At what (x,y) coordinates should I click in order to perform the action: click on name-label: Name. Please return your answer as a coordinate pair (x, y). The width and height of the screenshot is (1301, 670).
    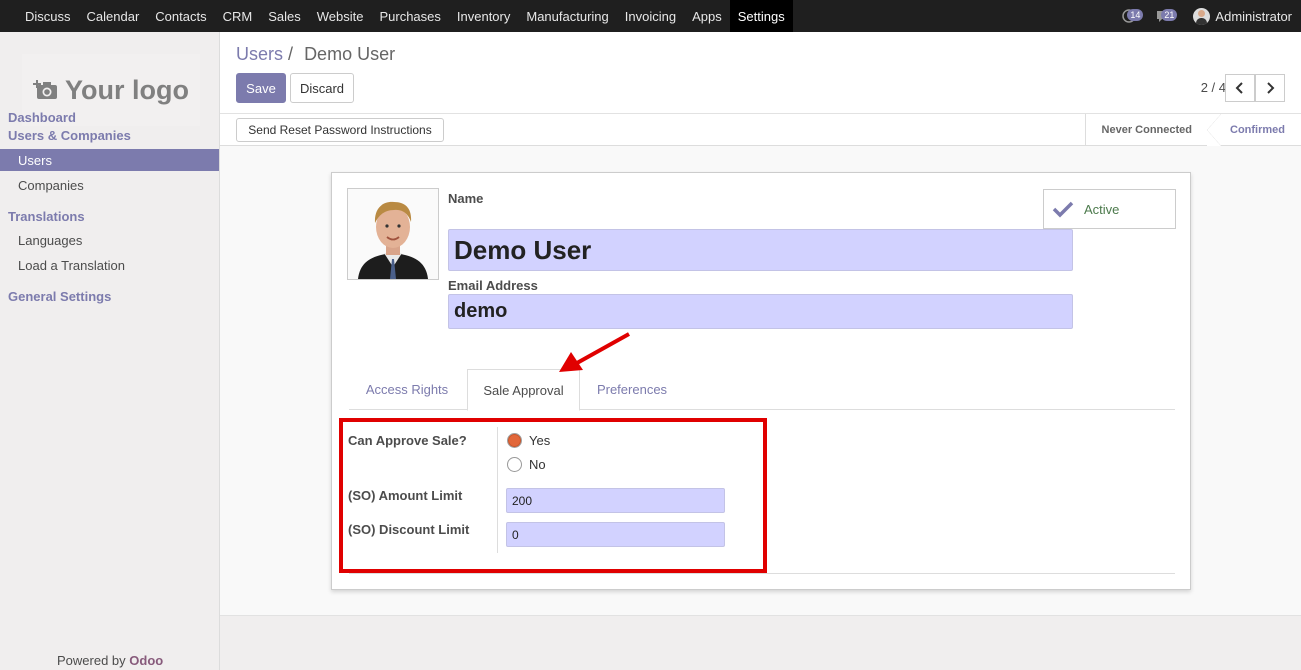
    Looking at the image, I should click on (466, 198).